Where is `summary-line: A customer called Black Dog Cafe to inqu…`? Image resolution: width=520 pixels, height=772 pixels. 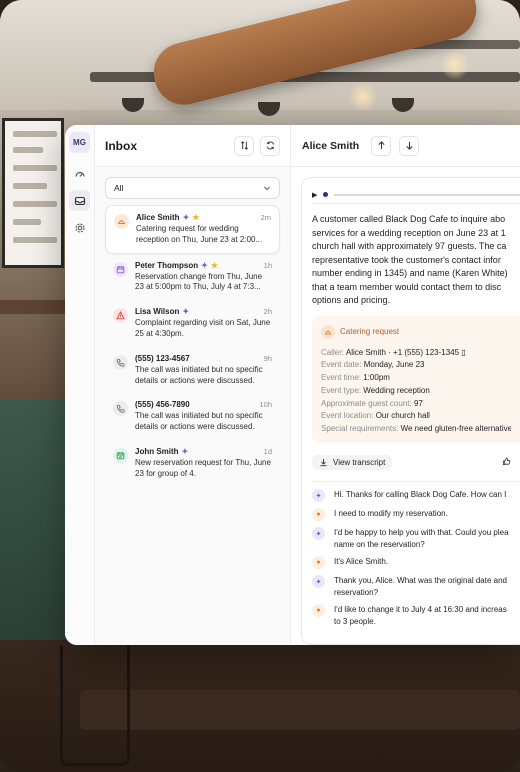
summary-line: A customer called Black Dog Cafe to inqu… is located at coordinates (409, 219).